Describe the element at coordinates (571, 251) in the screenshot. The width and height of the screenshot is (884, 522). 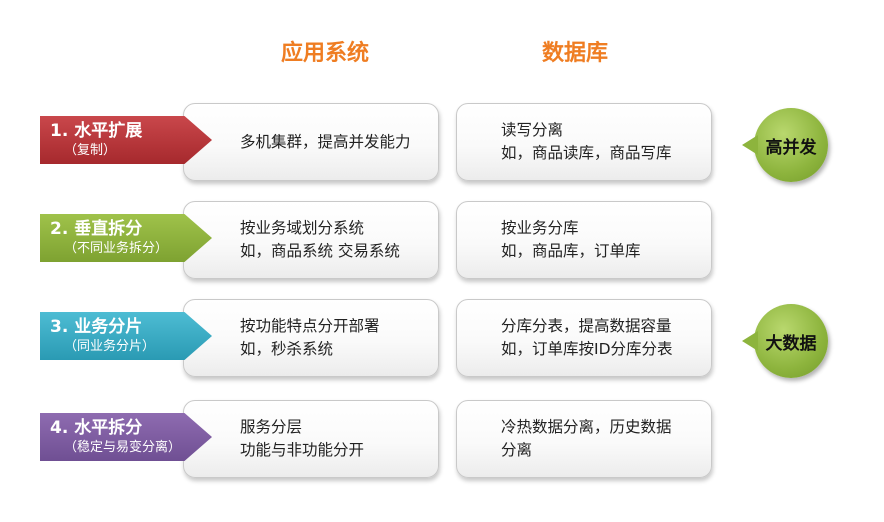
I see `box-text-line: 如，商品库，订单库` at that location.